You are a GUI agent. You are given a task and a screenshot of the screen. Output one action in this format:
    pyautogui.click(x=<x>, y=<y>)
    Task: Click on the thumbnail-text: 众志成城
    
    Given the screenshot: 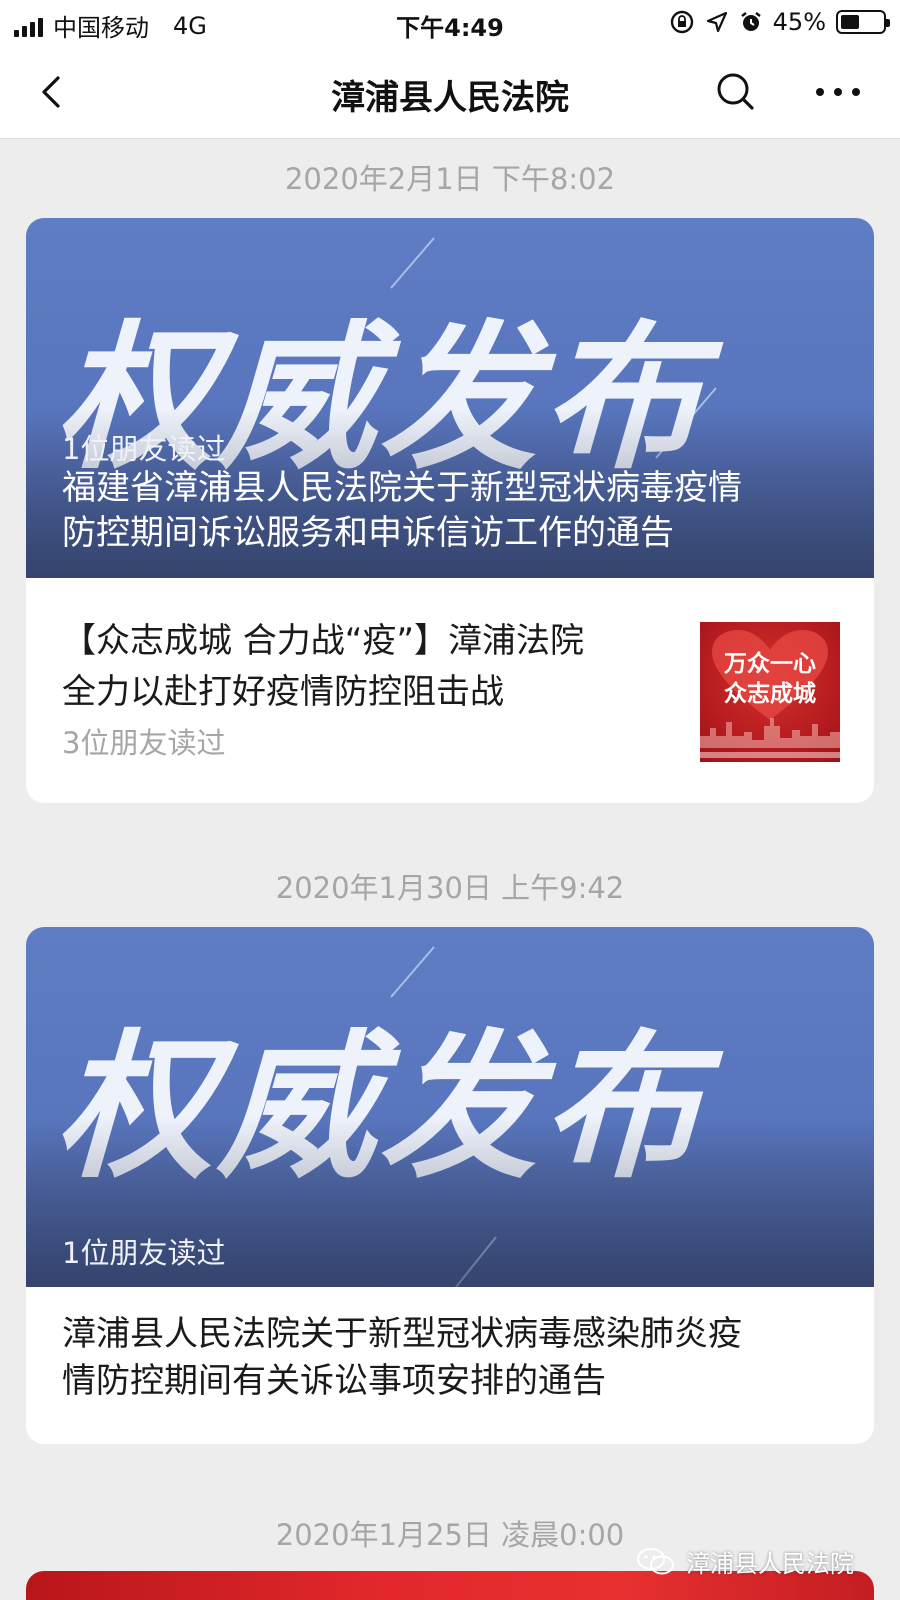 What is the action you would take?
    pyautogui.click(x=770, y=694)
    